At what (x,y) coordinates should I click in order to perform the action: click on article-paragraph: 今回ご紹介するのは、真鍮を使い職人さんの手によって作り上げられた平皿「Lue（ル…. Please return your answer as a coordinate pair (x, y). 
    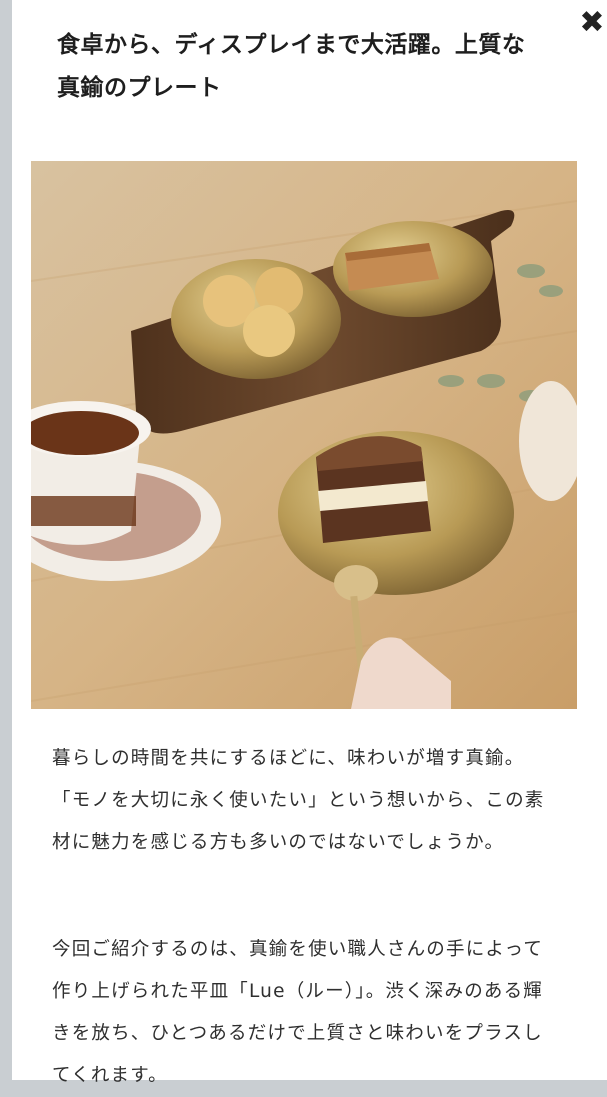
    Looking at the image, I should click on (298, 1012).